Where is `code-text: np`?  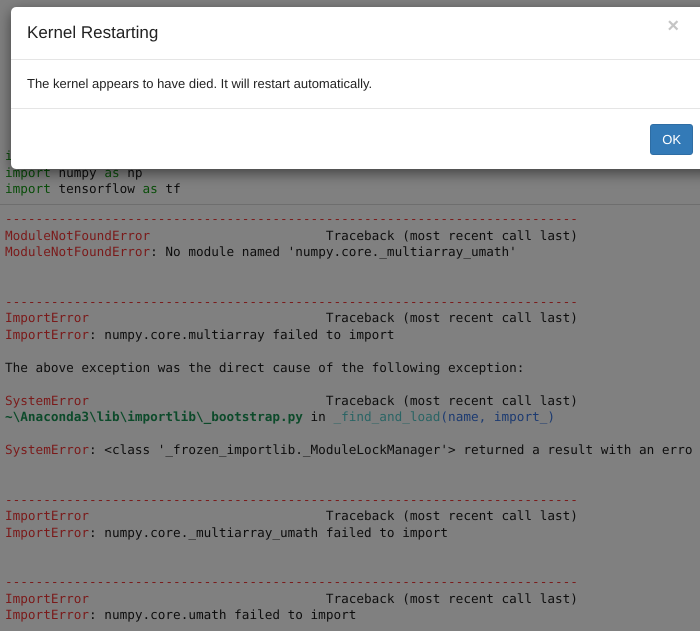 code-text: np is located at coordinates (134, 172).